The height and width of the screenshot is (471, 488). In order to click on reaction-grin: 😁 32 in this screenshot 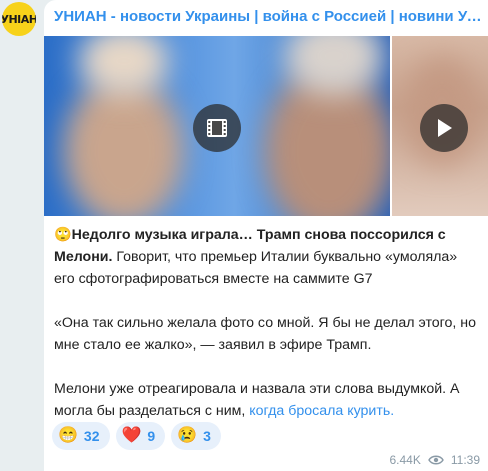, I will do `click(81, 436)`.